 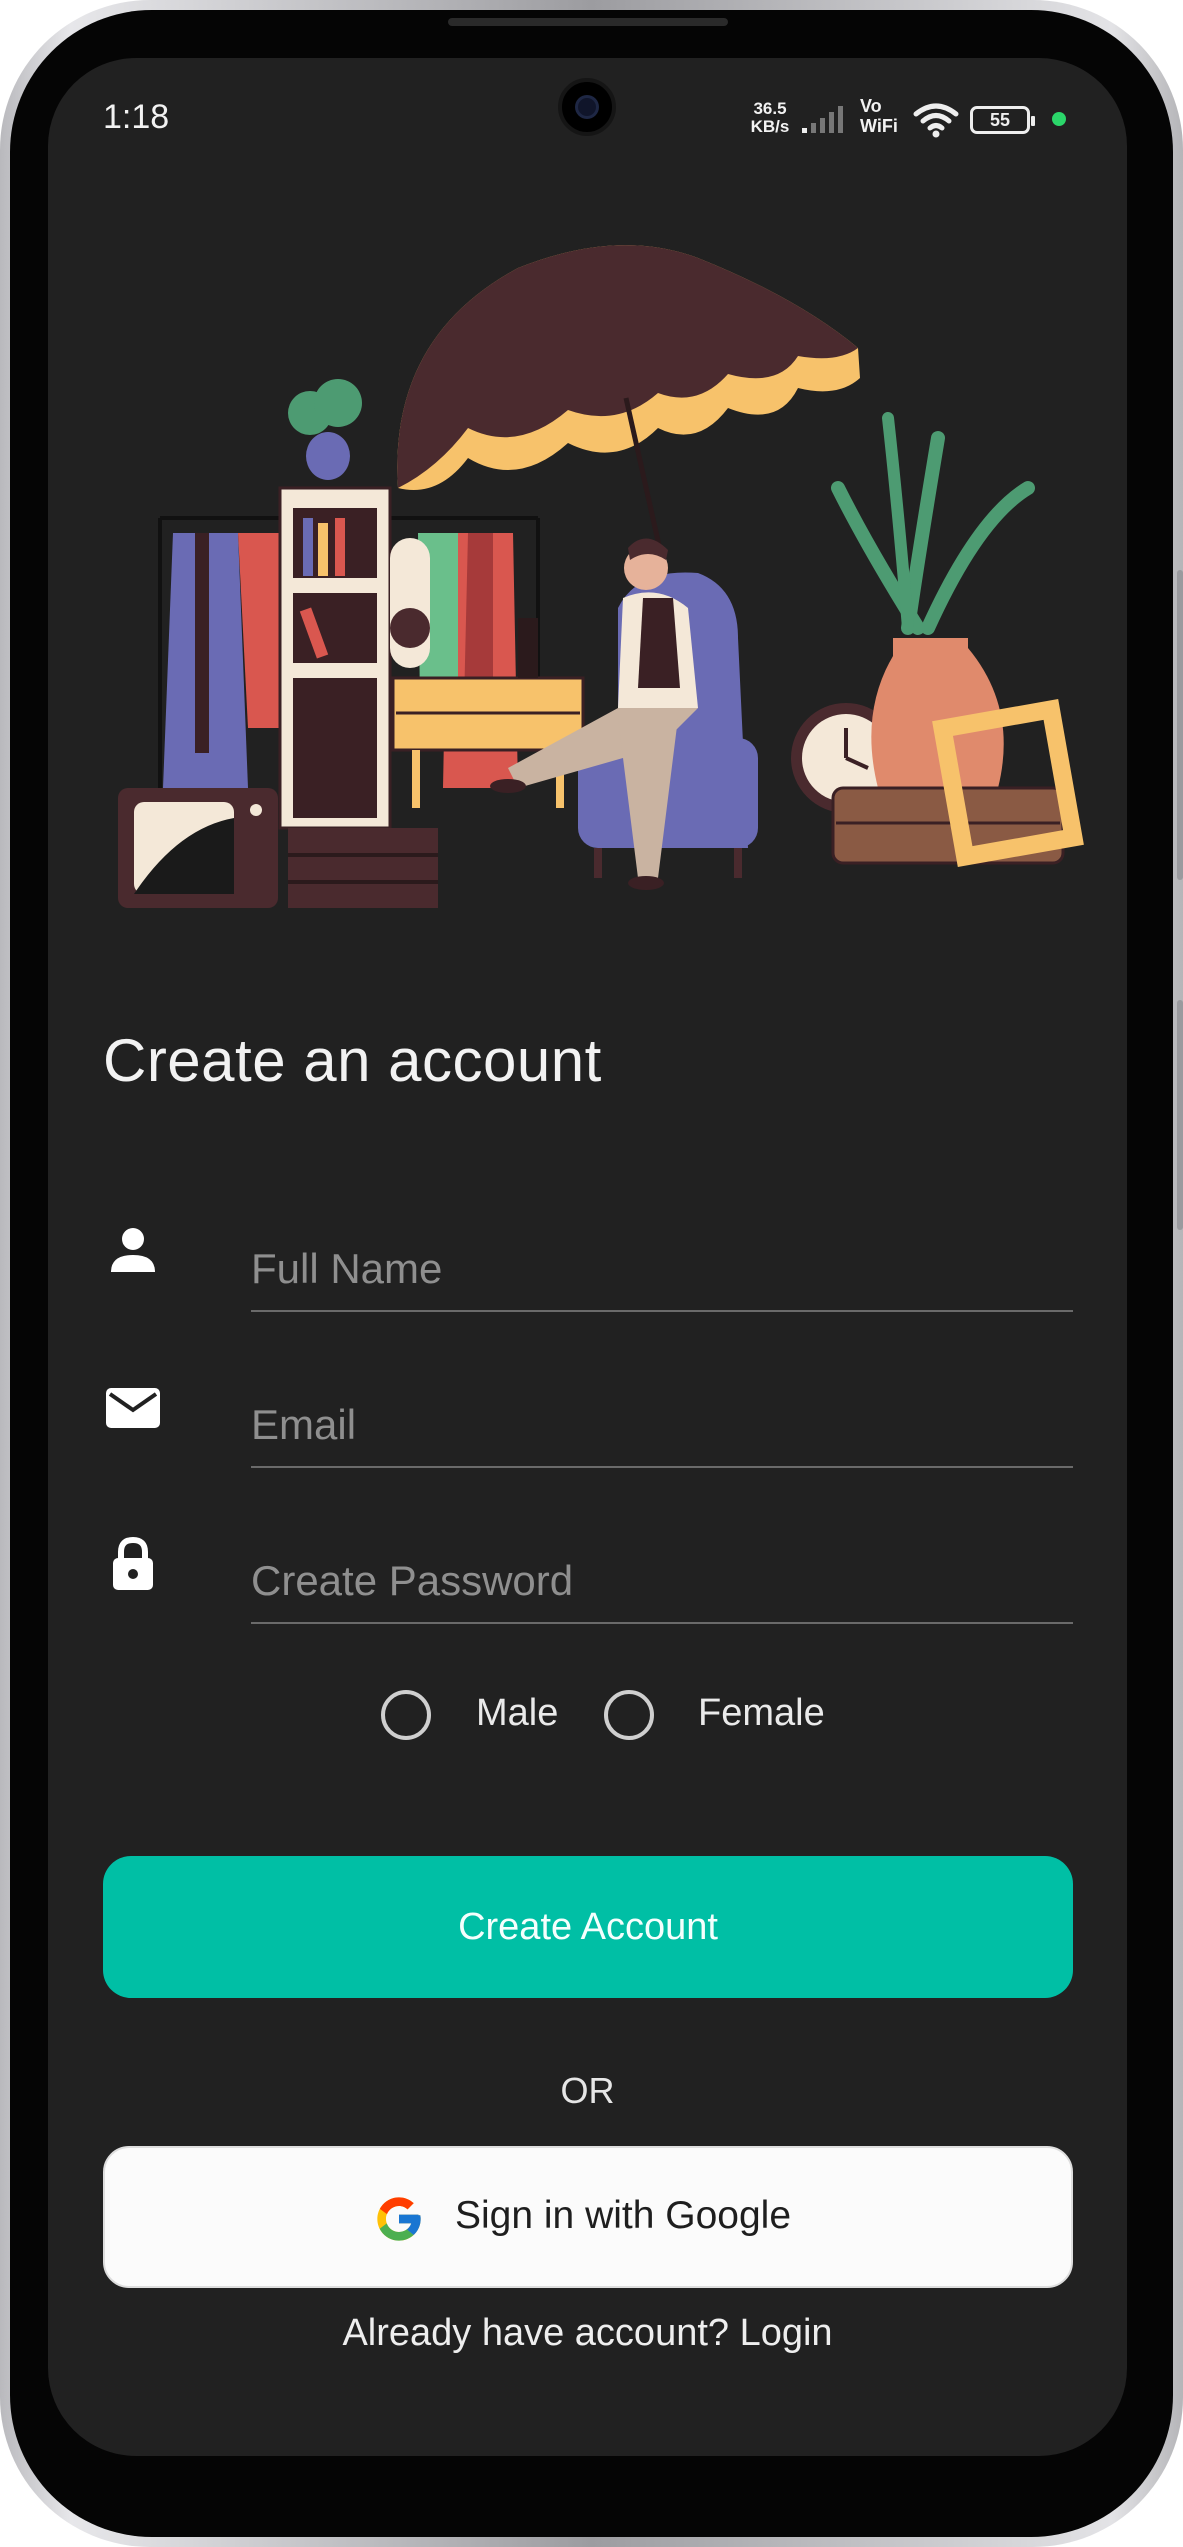 I want to click on front-camera, so click(x=587, y=107).